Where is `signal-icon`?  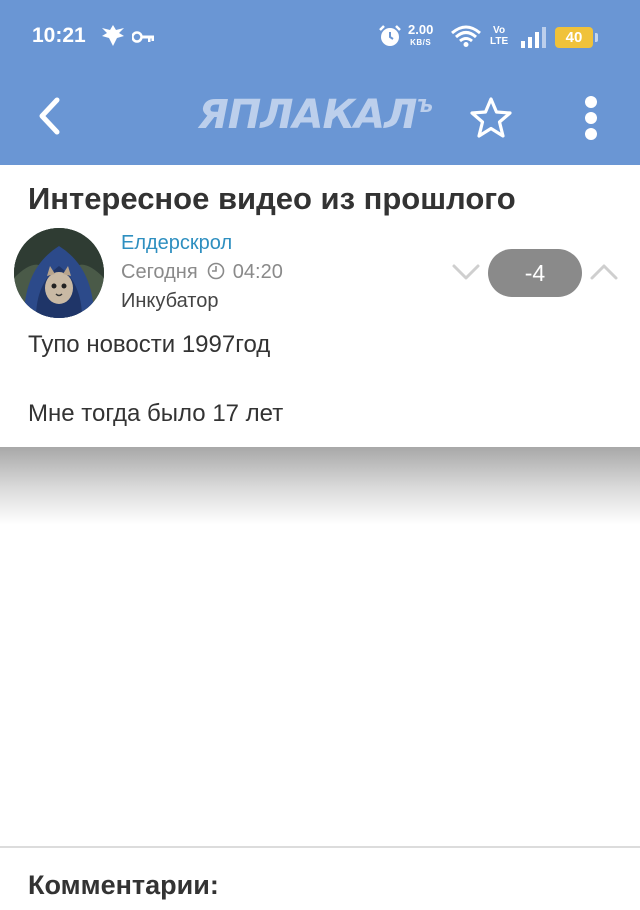 signal-icon is located at coordinates (533, 37).